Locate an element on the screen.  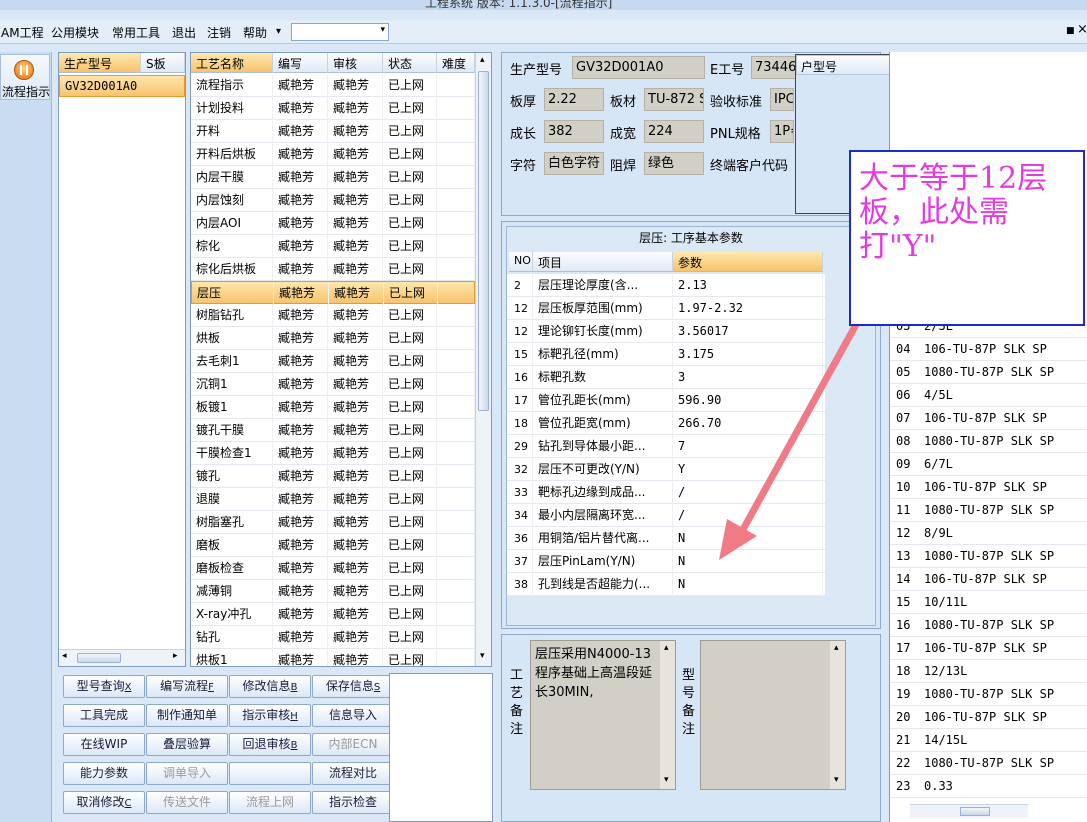
annotation-callout: 大于等于12层板，此处需打"Y" is located at coordinates (967, 238).